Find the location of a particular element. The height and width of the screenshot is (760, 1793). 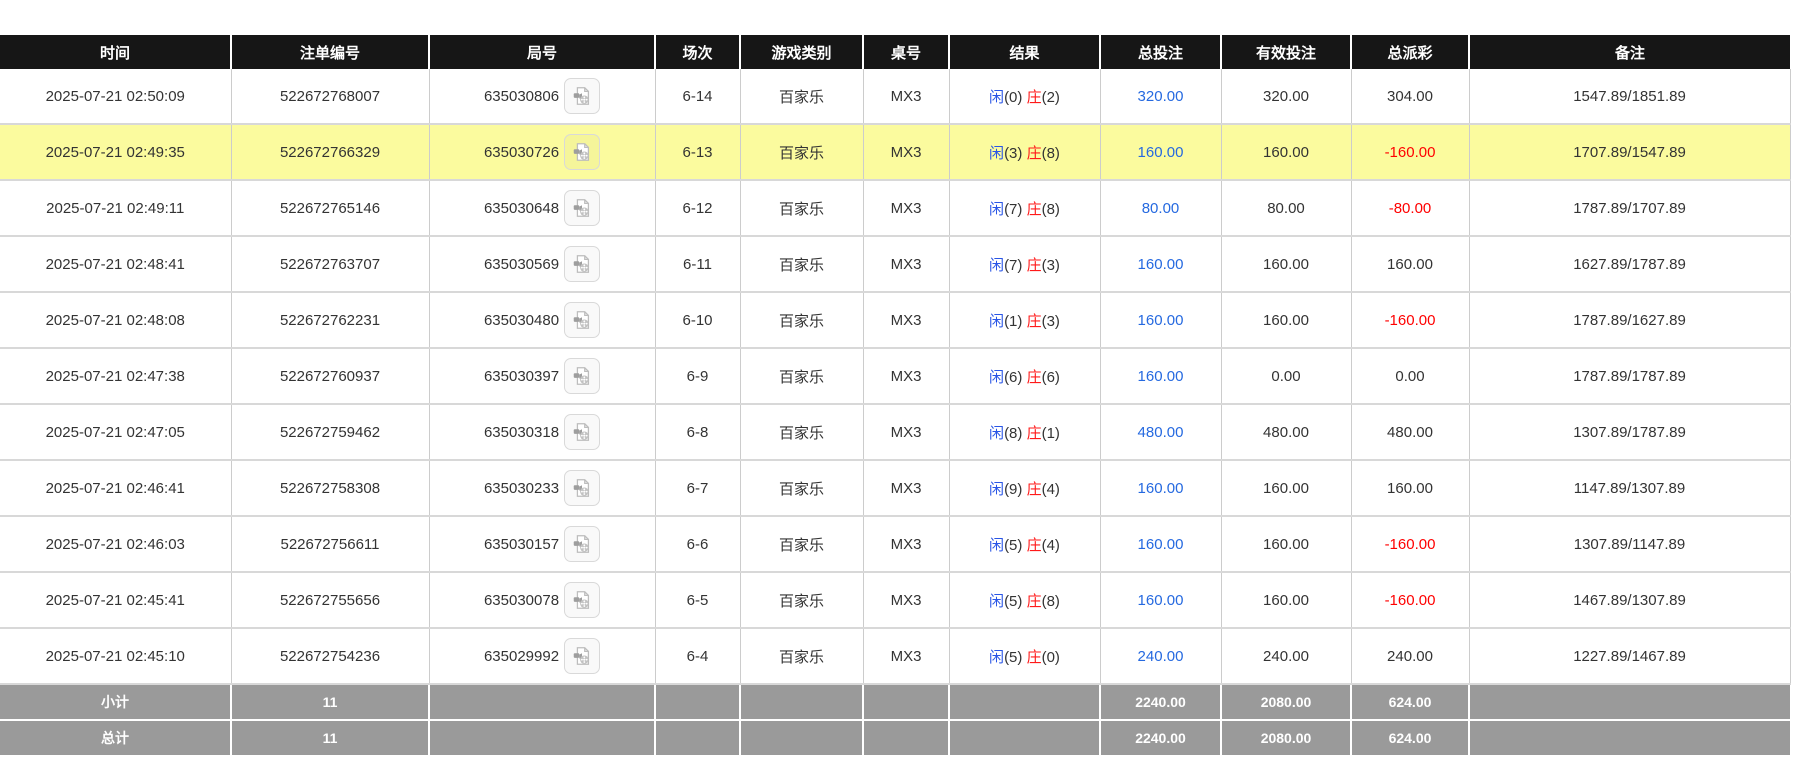

player-result-score: (7) is located at coordinates (1013, 265).